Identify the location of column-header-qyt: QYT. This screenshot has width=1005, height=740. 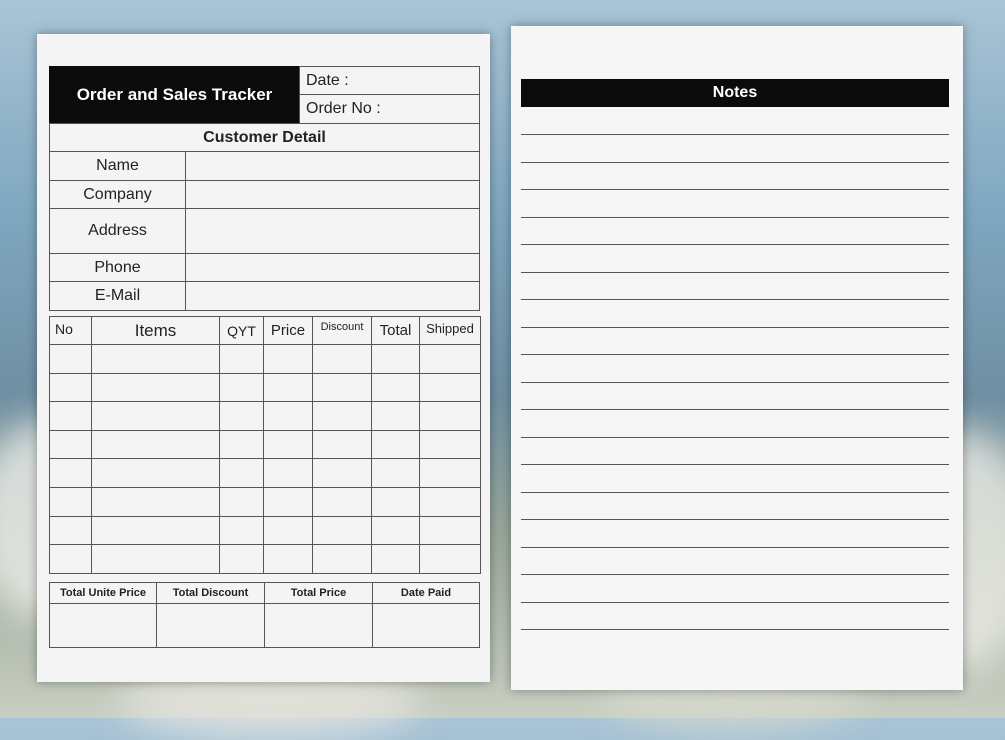
(241, 330).